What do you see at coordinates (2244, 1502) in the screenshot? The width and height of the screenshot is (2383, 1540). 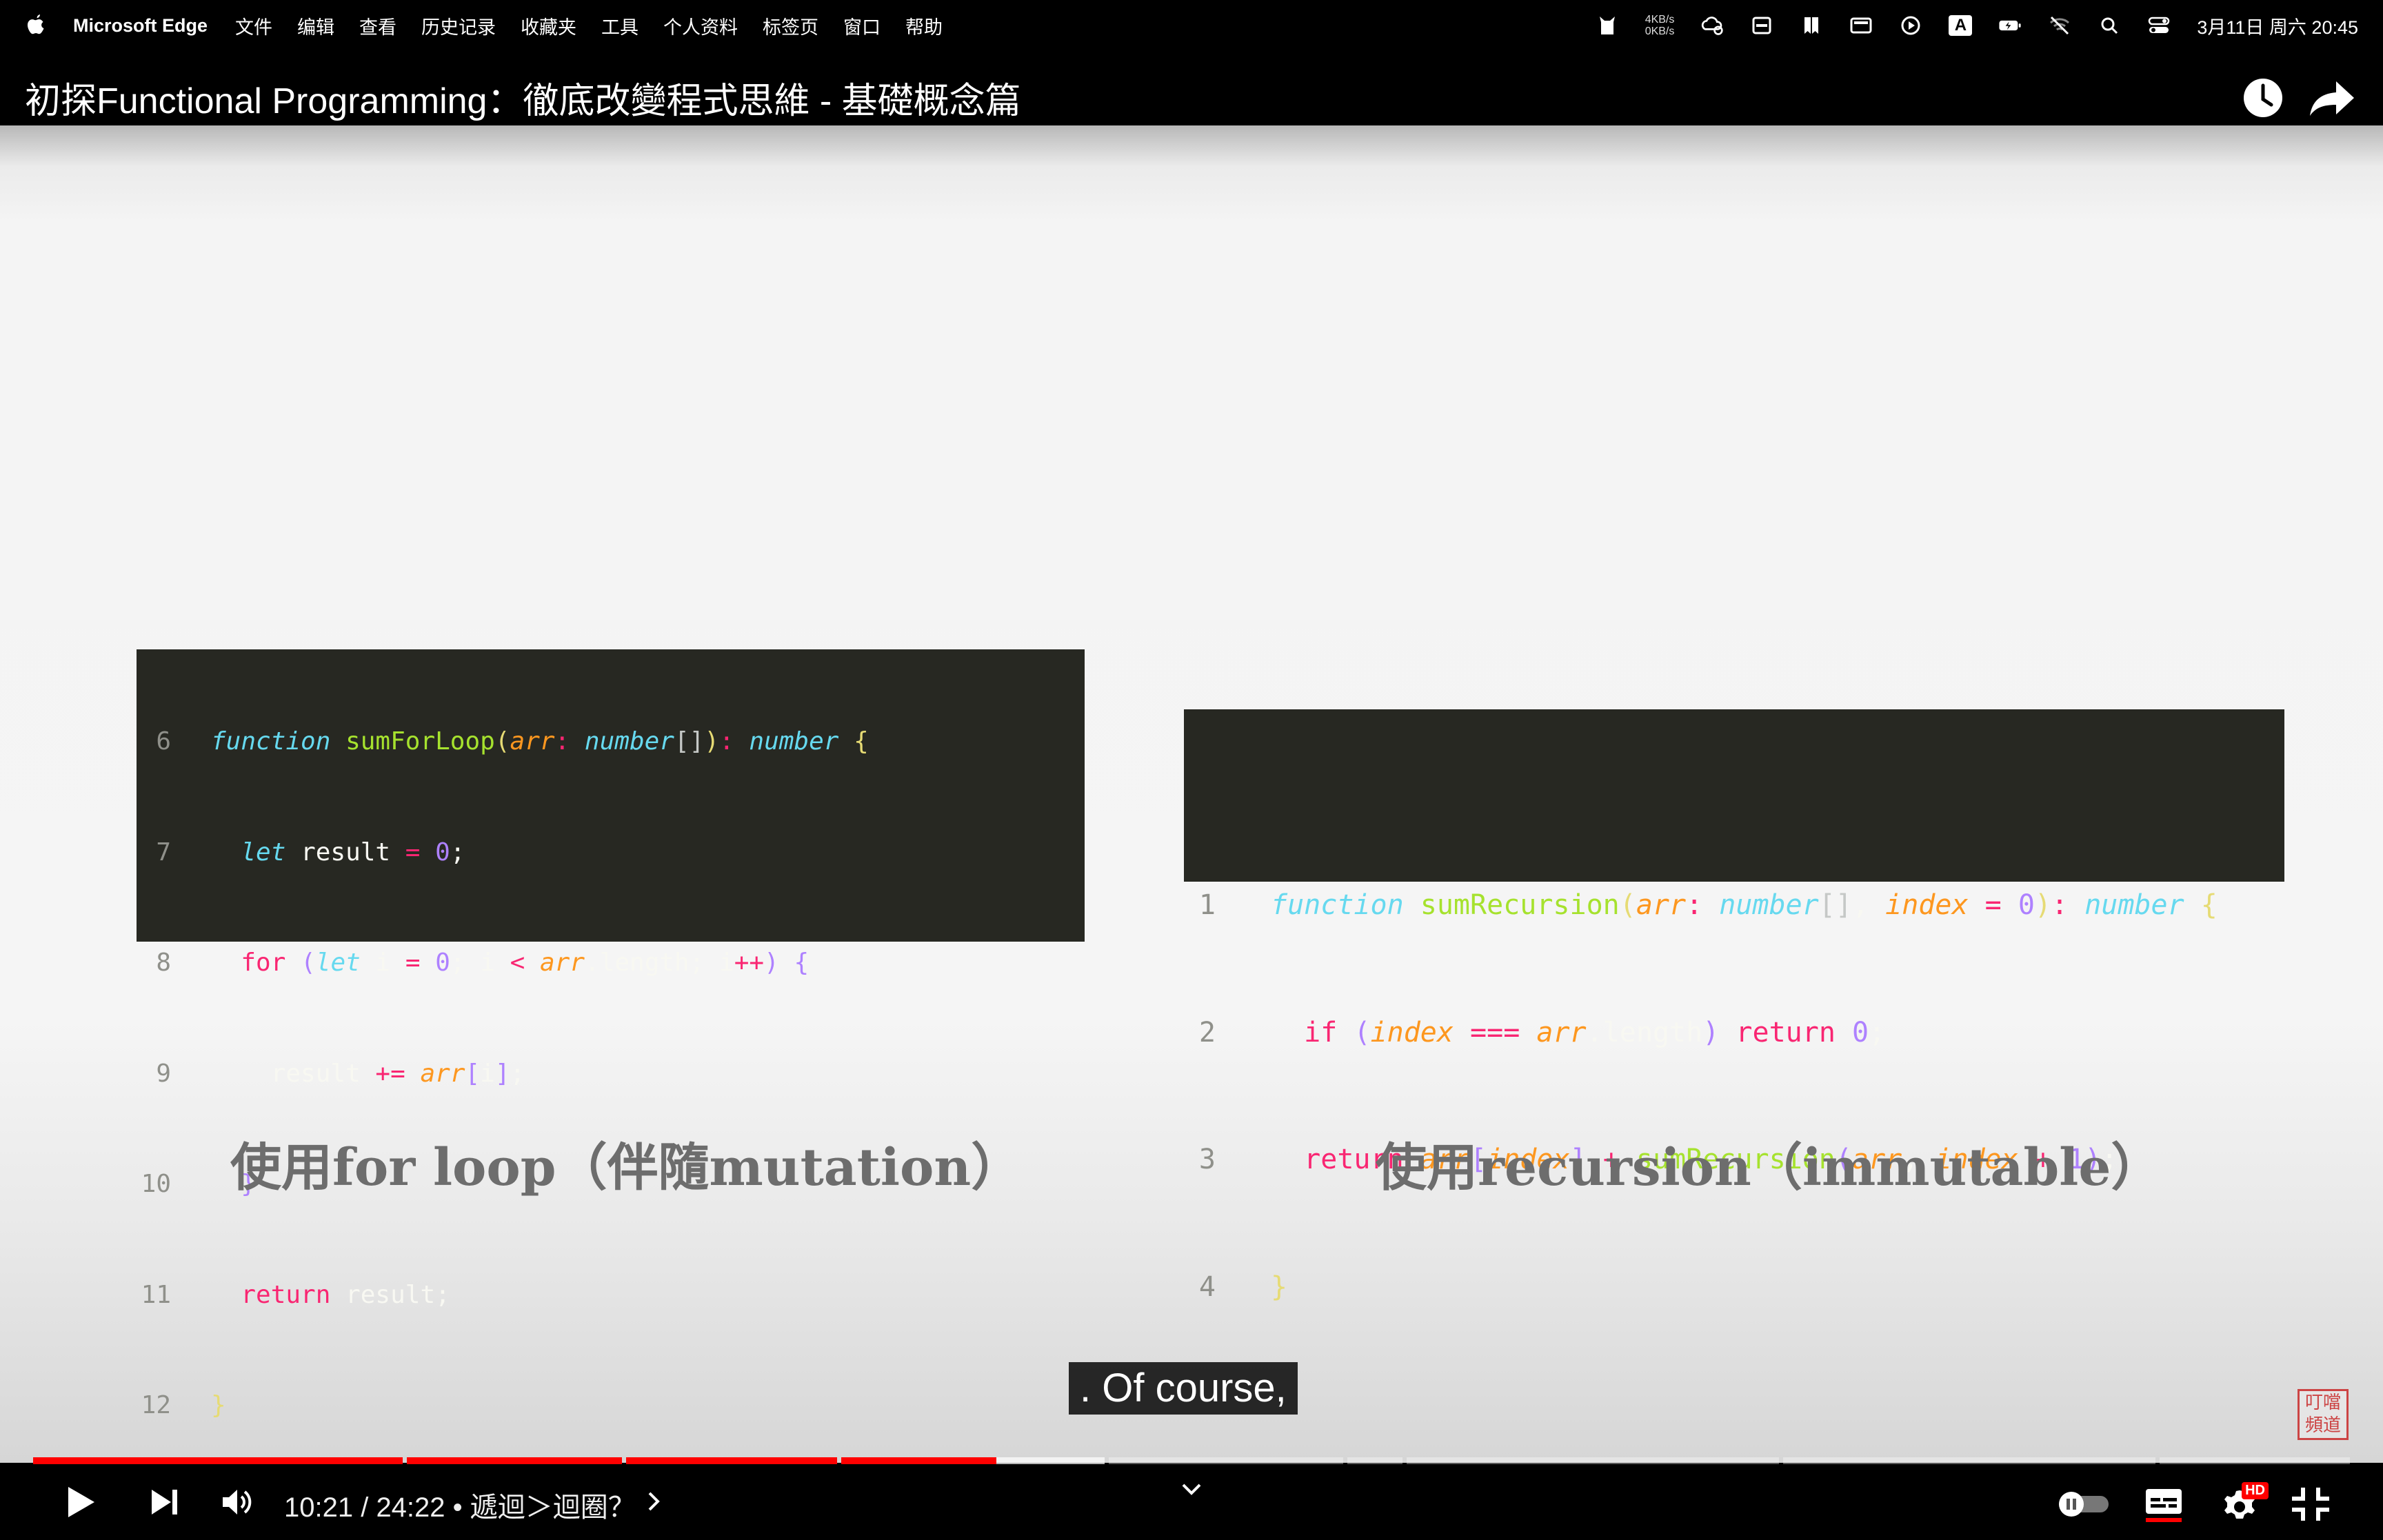 I see `settings-button: HD` at bounding box center [2244, 1502].